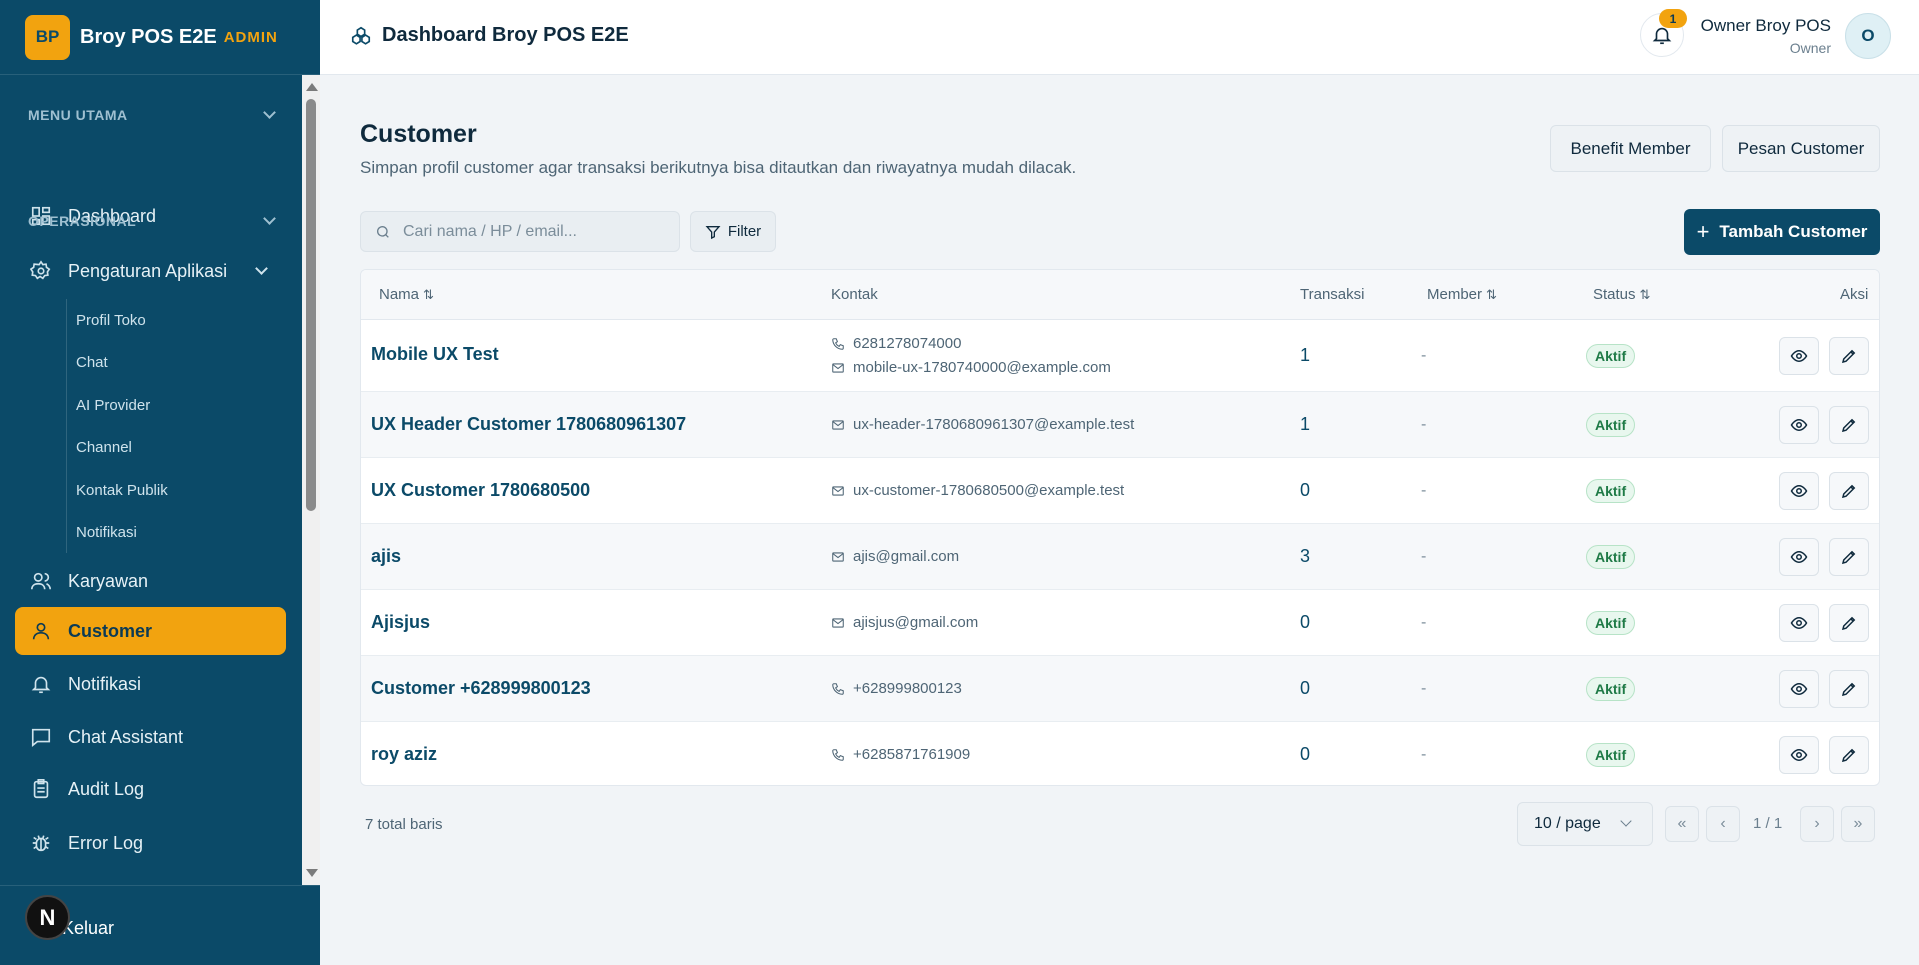  I want to click on bug-icon, so click(41, 843).